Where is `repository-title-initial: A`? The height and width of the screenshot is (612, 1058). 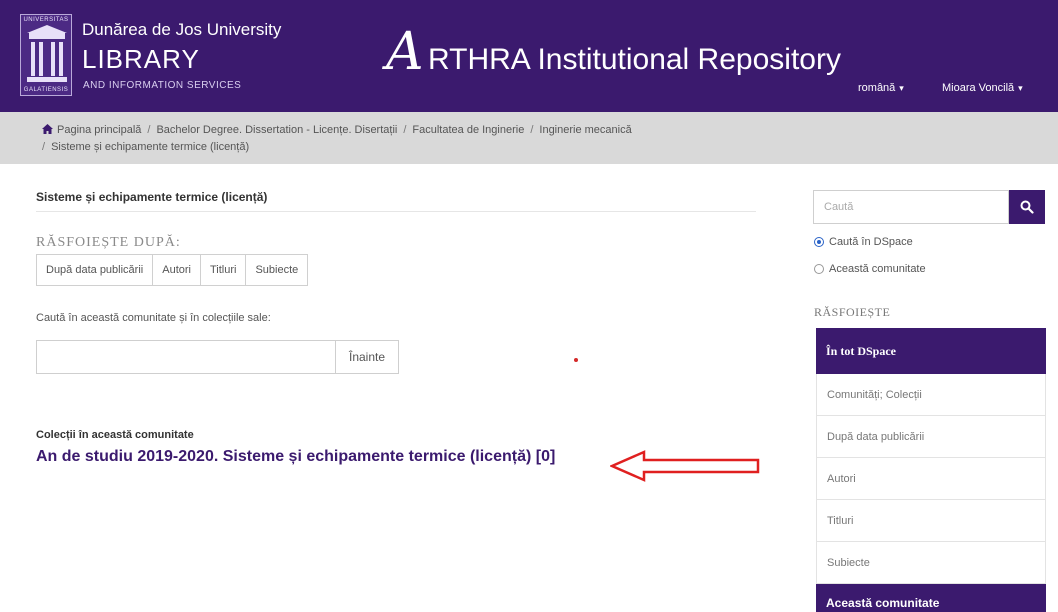
repository-title-initial: A is located at coordinates (405, 52).